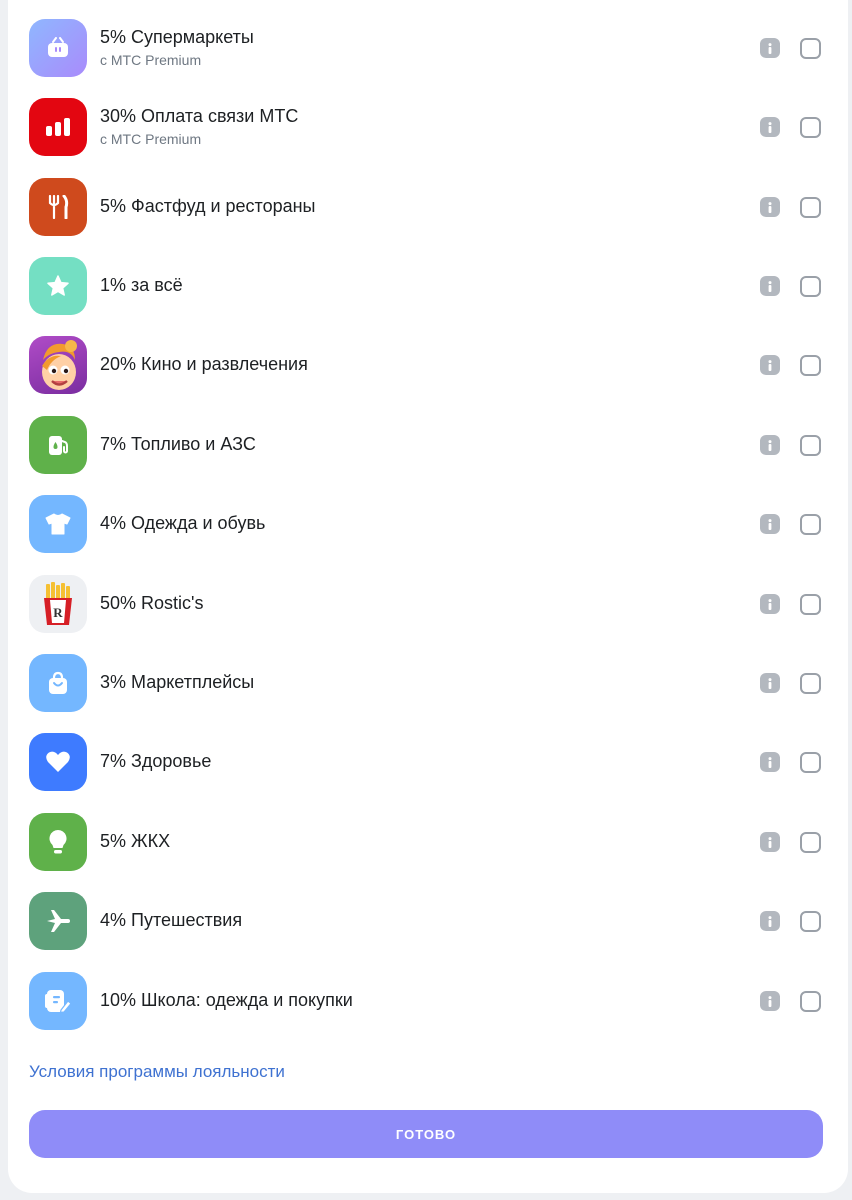 The width and height of the screenshot is (852, 1200). Describe the element at coordinates (426, 48) in the screenshot. I see `category-row-supermarkets: 5% Супермаркеты с МТС Premium` at that location.